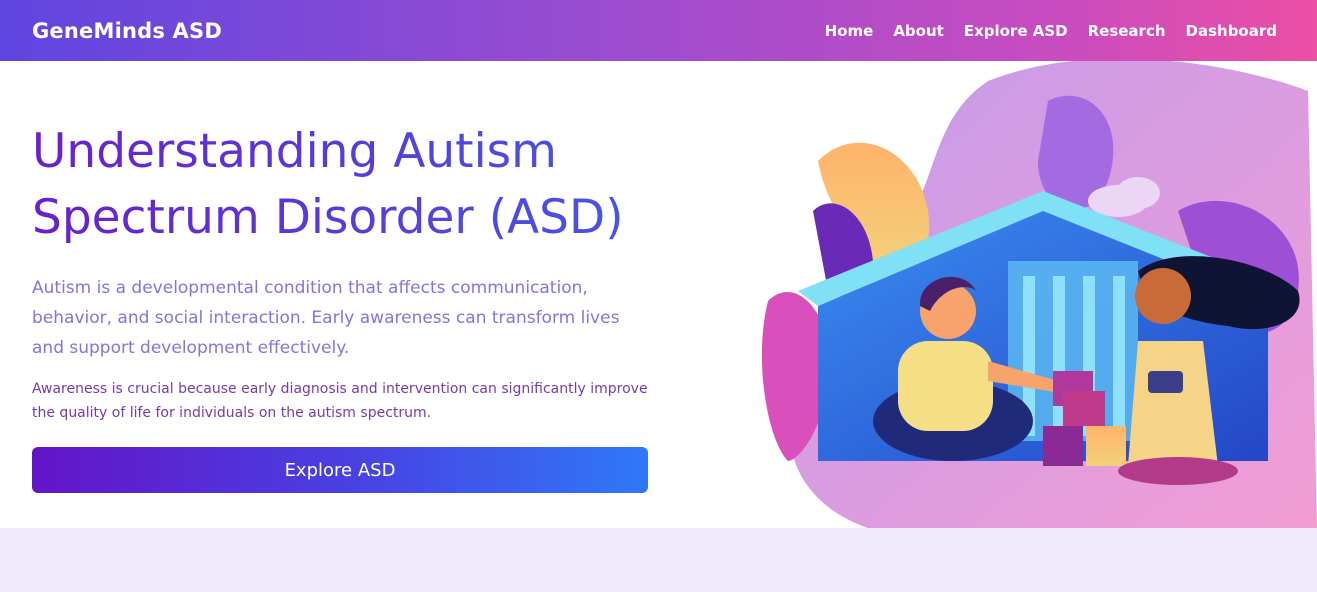 Image resolution: width=1317 pixels, height=592 pixels. I want to click on hero-title-line-2: Spectrum Disorder (ASD), so click(328, 217).